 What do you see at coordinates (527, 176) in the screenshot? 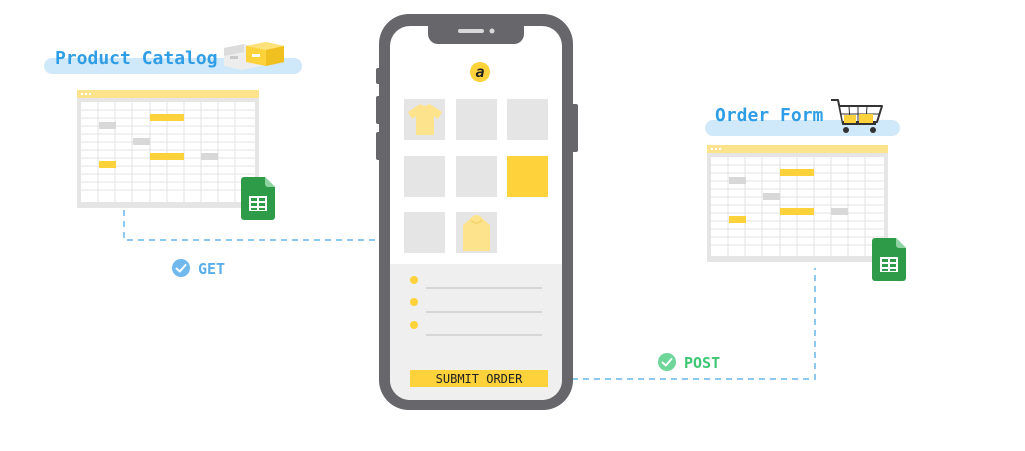
I see `product-tile-selected` at bounding box center [527, 176].